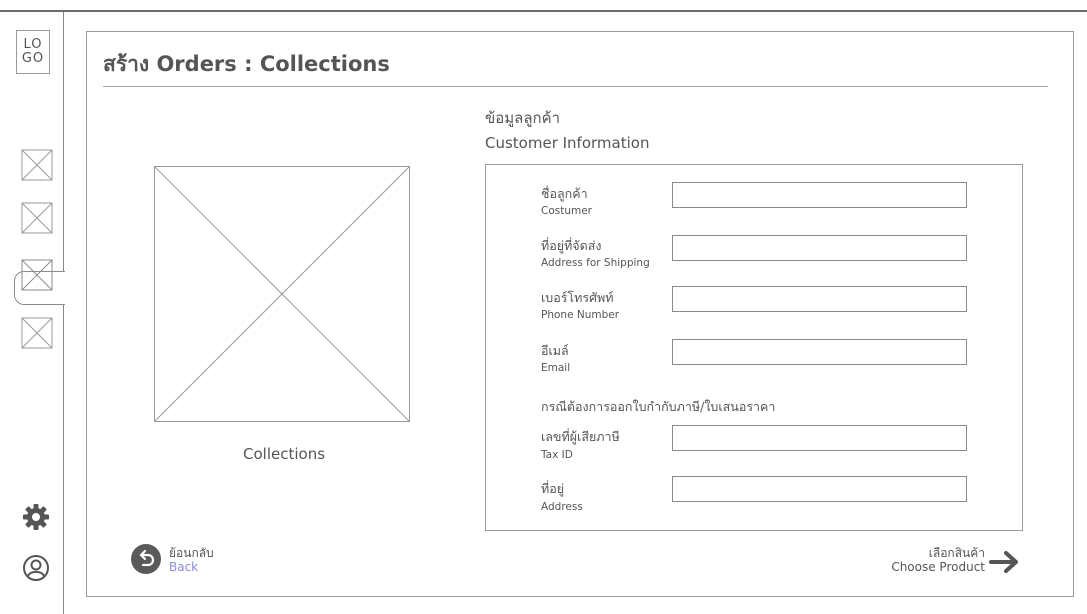 This screenshot has height=614, width=1087. I want to click on top-border, so click(543, 11).